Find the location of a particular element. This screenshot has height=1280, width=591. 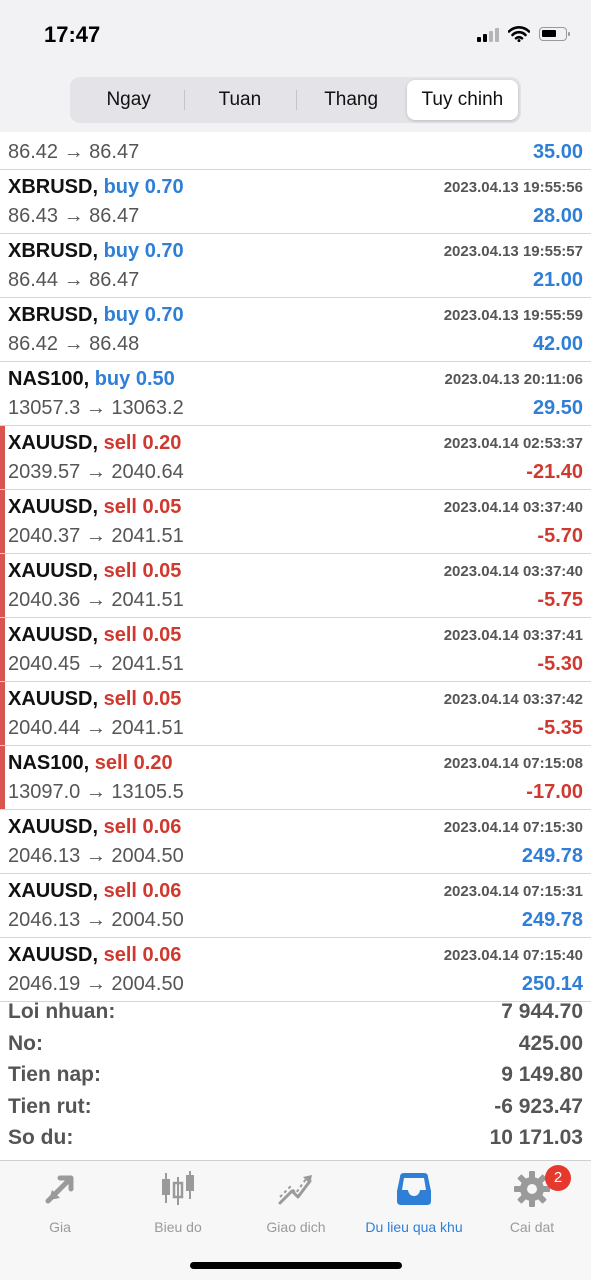

trade-prices: 86.42 → 86.47 is located at coordinates (74, 152).